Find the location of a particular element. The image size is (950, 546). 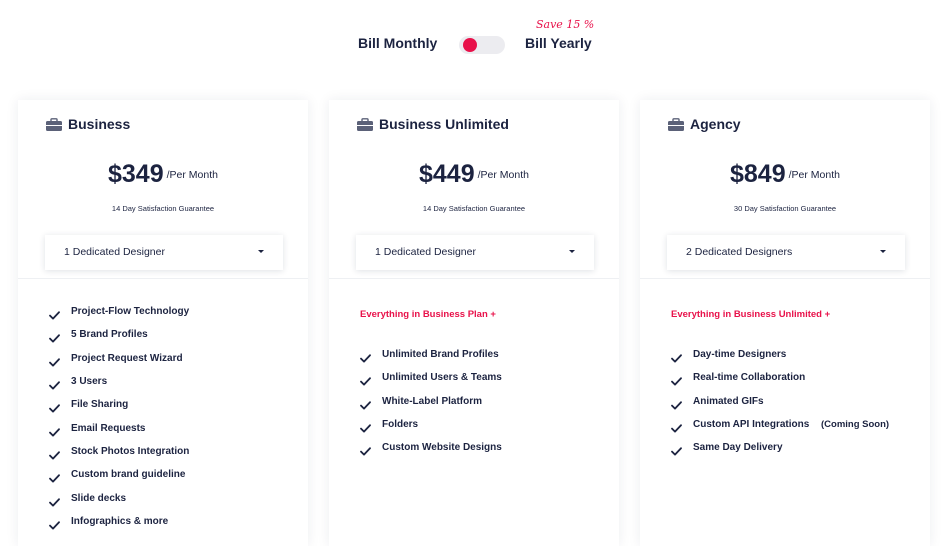

feature-label: Animated GIFs is located at coordinates (728, 401).